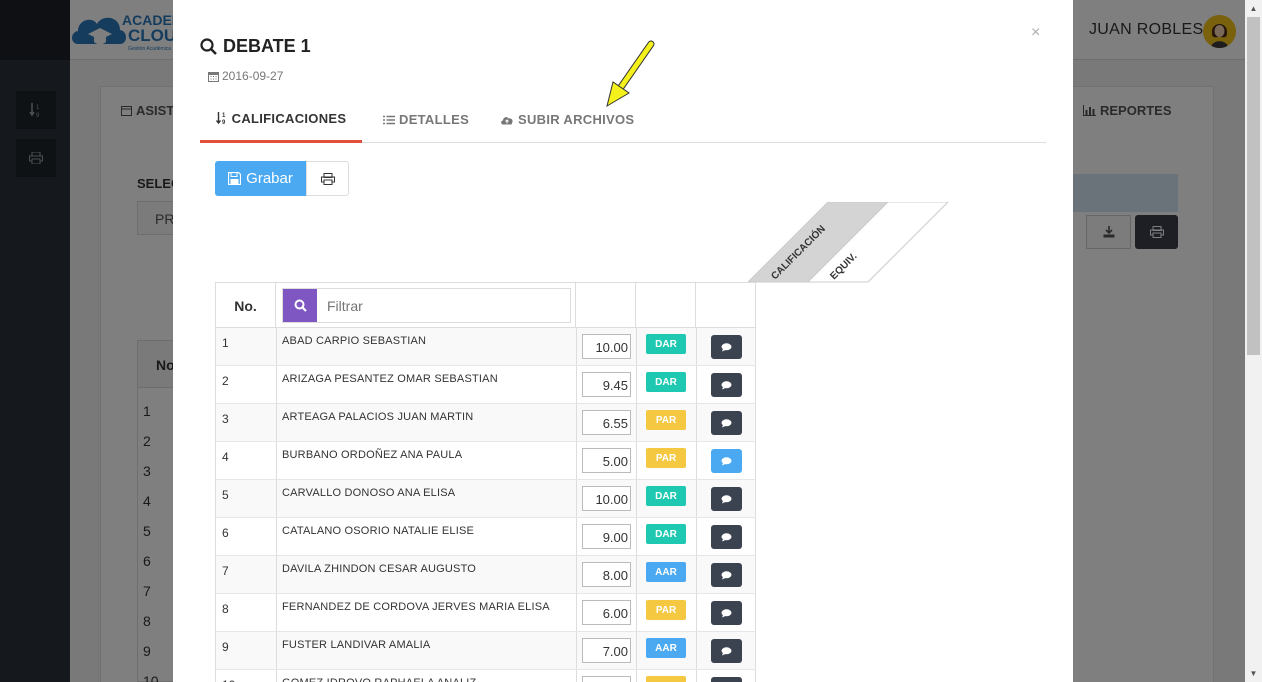 This screenshot has height=682, width=1262. What do you see at coordinates (225, 571) in the screenshot?
I see `row-number: 7` at bounding box center [225, 571].